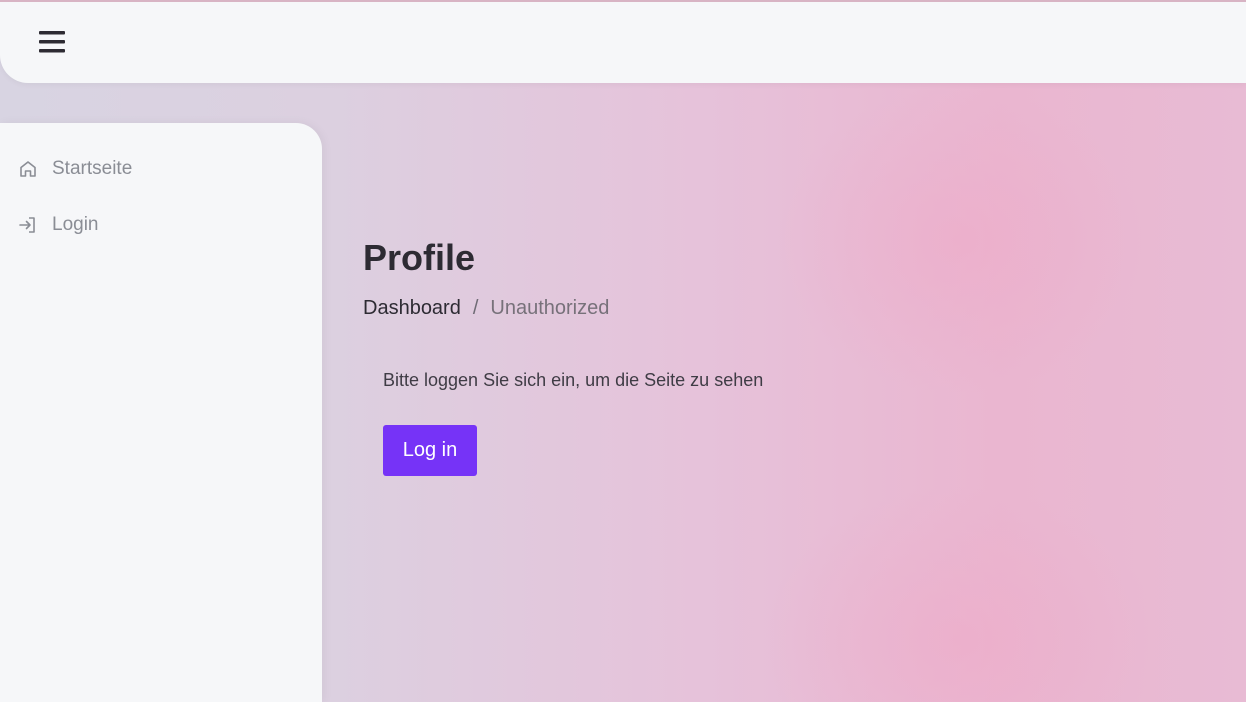 This screenshot has width=1246, height=702. I want to click on sidebar-item-label: Startseite, so click(92, 168).